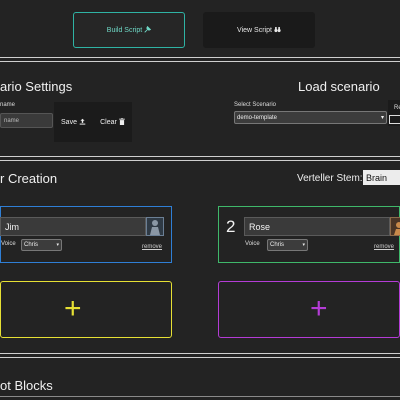  Describe the element at coordinates (317, 226) in the screenshot. I see `character-name-input: Rose` at that location.